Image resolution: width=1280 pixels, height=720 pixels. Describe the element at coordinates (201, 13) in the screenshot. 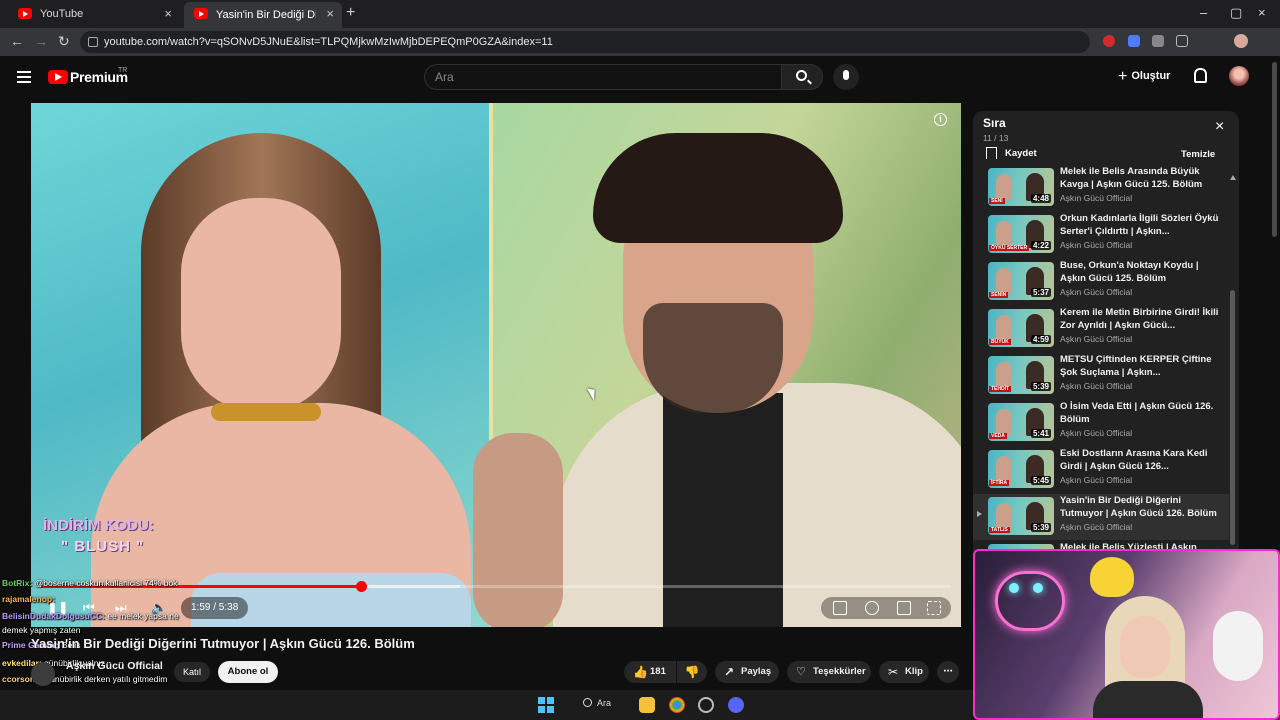

I see `youtube-favicon-icon` at that location.